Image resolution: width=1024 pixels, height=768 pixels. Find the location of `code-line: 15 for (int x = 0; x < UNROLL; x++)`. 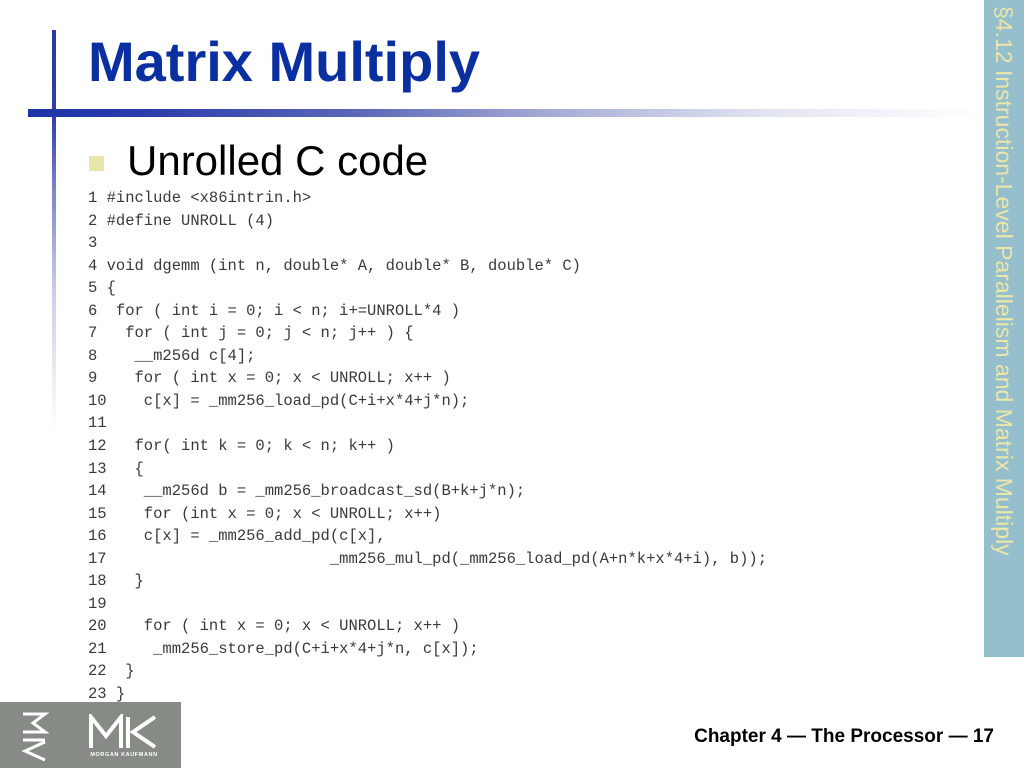

code-line: 15 for (int x = 0; x < UNROLL; x++) is located at coordinates (265, 513).